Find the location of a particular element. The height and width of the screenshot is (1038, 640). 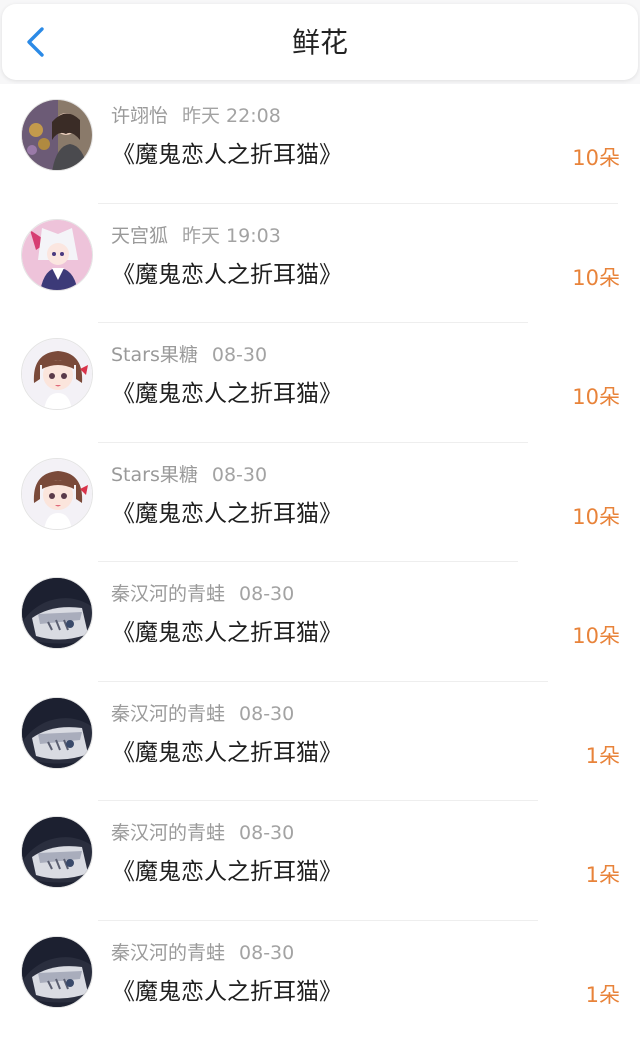

sender-meta: 天宫狐 昨天 19:03 is located at coordinates (196, 236).